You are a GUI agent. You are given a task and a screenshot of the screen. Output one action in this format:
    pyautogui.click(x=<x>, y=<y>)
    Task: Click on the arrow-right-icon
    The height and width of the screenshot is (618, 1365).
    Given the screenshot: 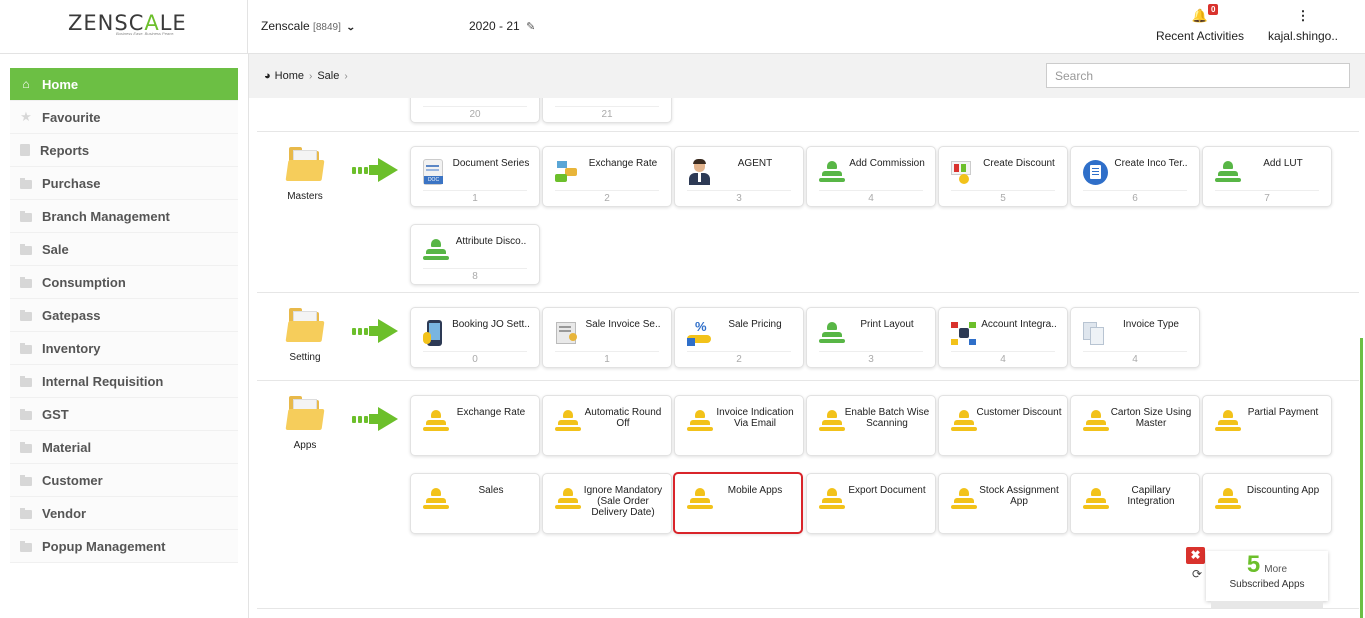 What is the action you would take?
    pyautogui.click(x=376, y=170)
    